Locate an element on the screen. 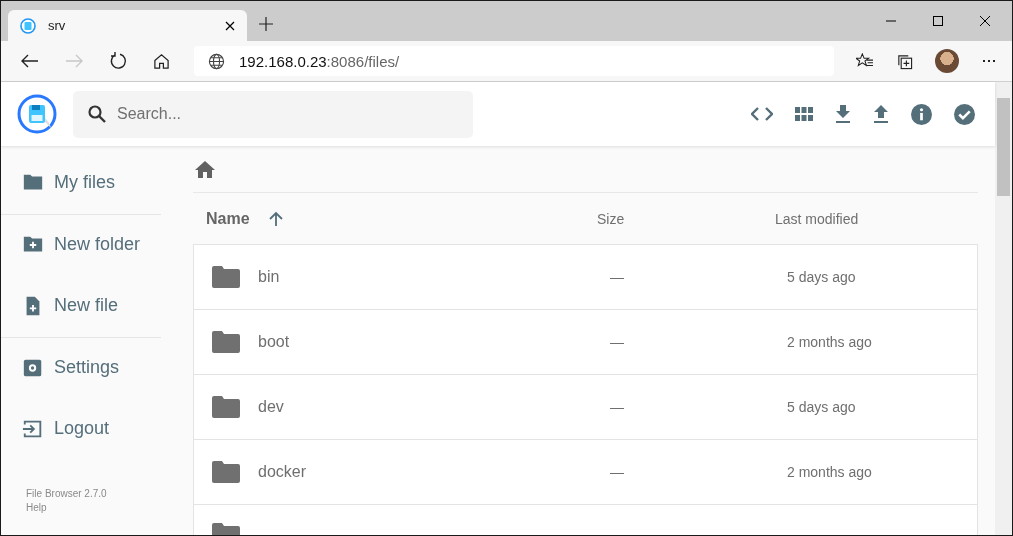  sidebar-item: New folder is located at coordinates (81, 244).